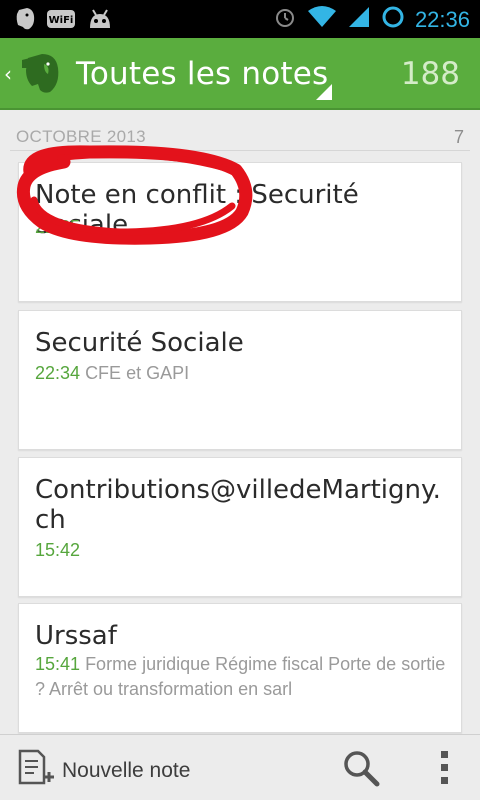 This screenshot has height=800, width=480. What do you see at coordinates (202, 74) in the screenshot?
I see `page-title: Toutes les notes` at bounding box center [202, 74].